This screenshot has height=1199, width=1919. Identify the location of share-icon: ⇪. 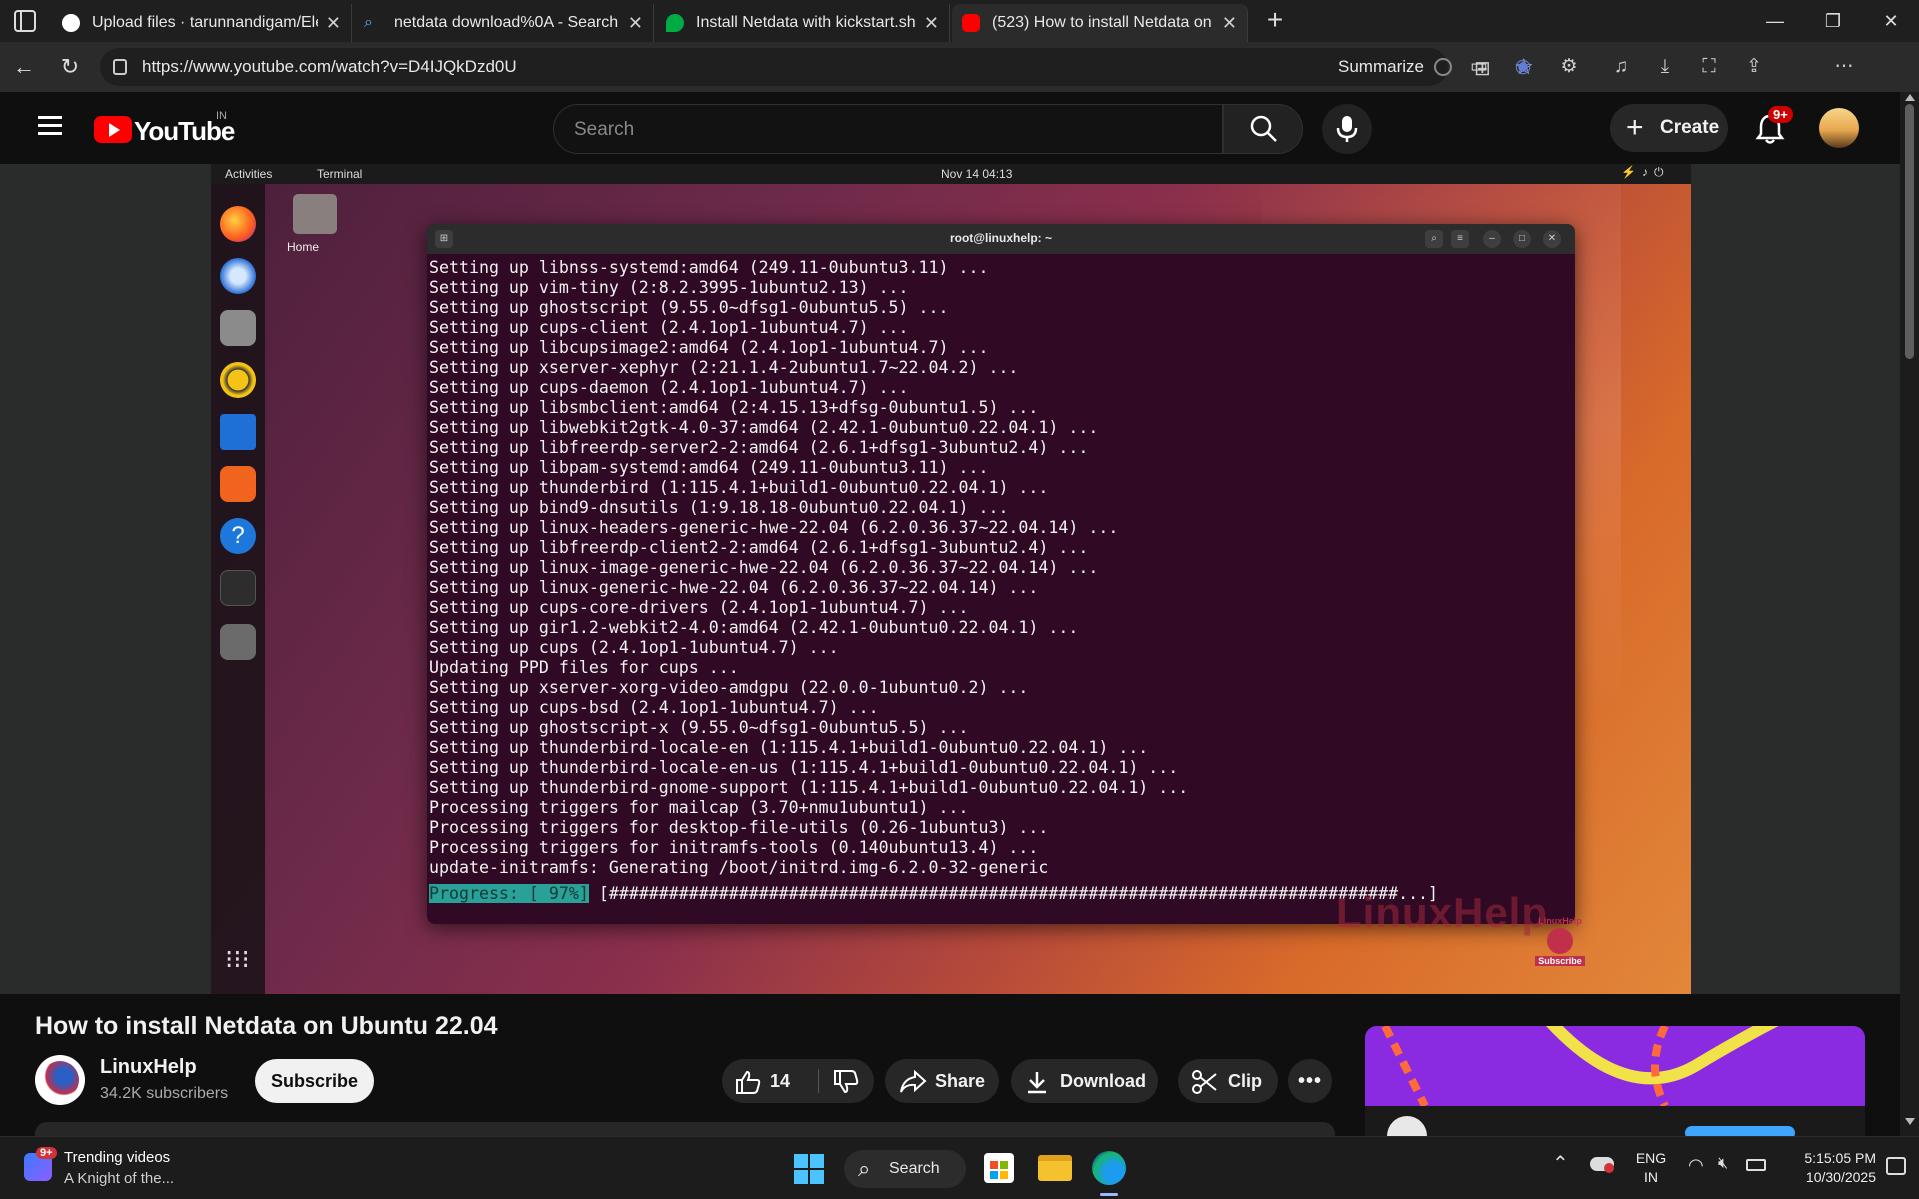
(1754, 67).